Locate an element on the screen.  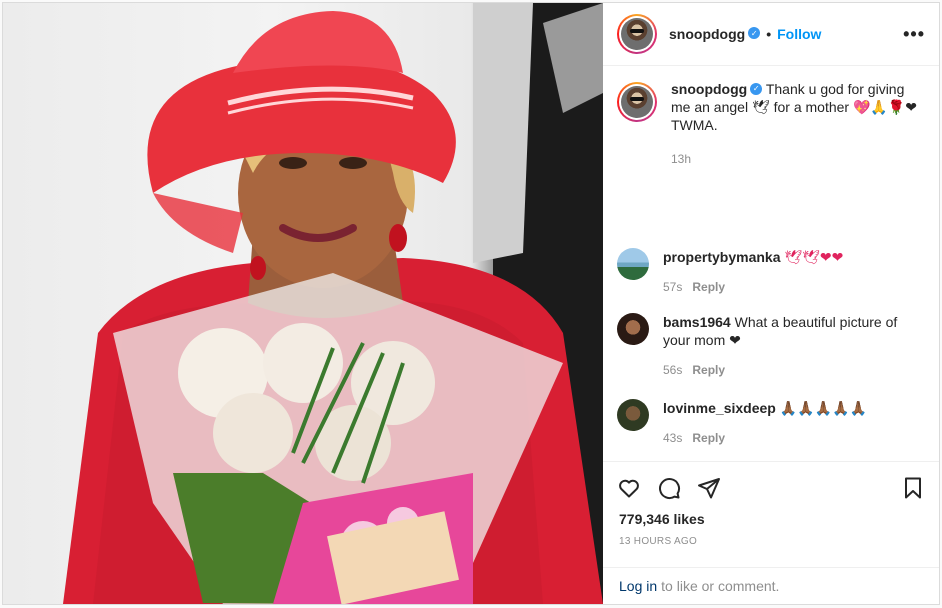
comment-age: 57s is located at coordinates (672, 287).